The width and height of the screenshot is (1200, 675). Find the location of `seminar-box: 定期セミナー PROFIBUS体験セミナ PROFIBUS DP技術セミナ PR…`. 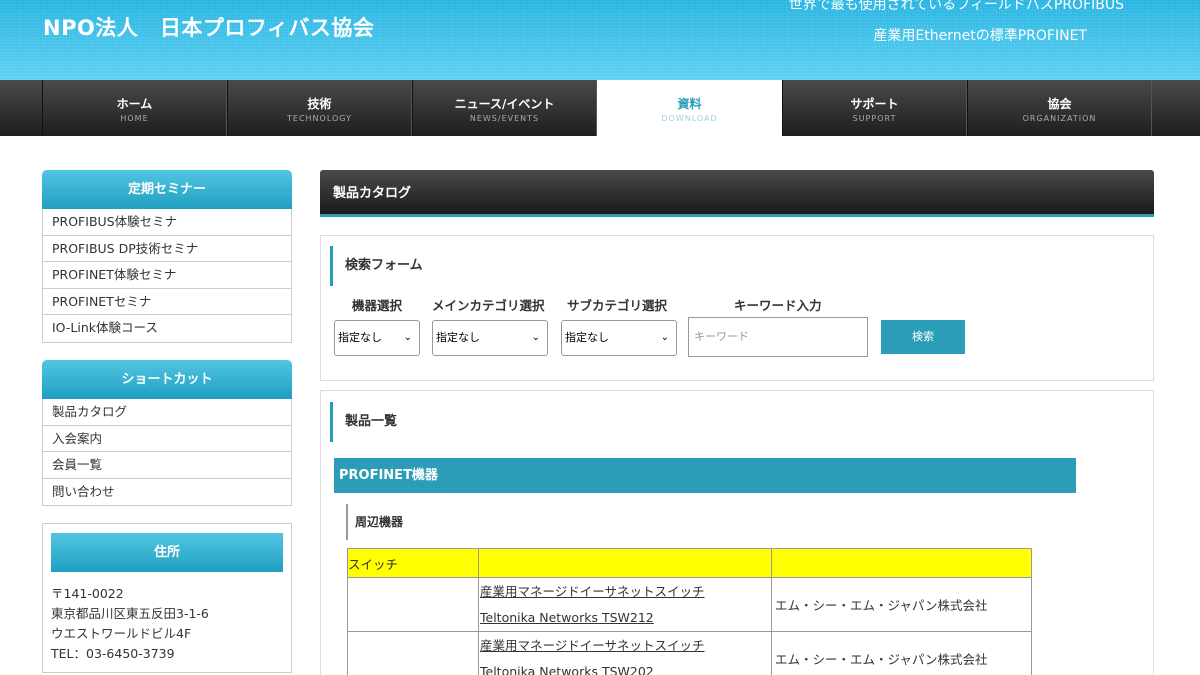

seminar-box: 定期セミナー PROFIBUS体験セミナ PROFIBUS DP技術セミナ PR… is located at coordinates (167, 256).